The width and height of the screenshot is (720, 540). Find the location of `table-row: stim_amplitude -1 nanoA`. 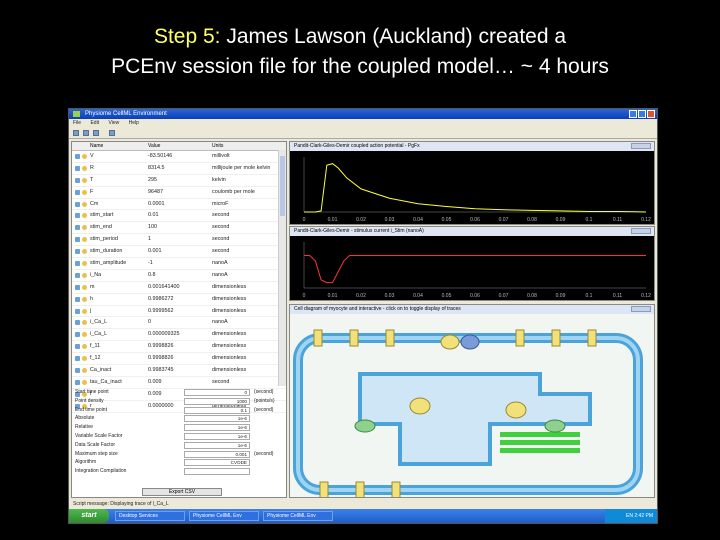

table-row: stim_amplitude -1 nanoA is located at coordinates (179, 264).